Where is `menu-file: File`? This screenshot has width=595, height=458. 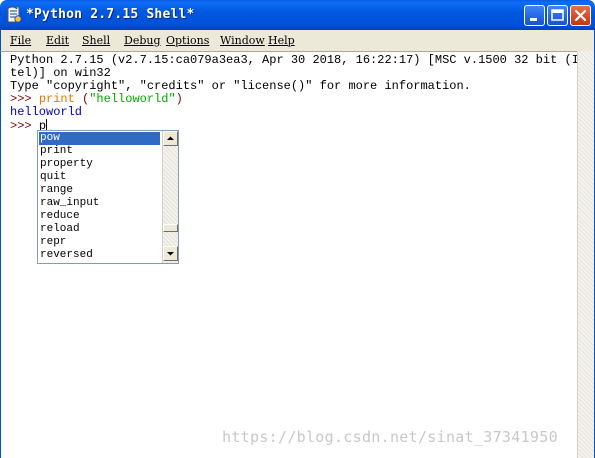 menu-file: File is located at coordinates (20, 40).